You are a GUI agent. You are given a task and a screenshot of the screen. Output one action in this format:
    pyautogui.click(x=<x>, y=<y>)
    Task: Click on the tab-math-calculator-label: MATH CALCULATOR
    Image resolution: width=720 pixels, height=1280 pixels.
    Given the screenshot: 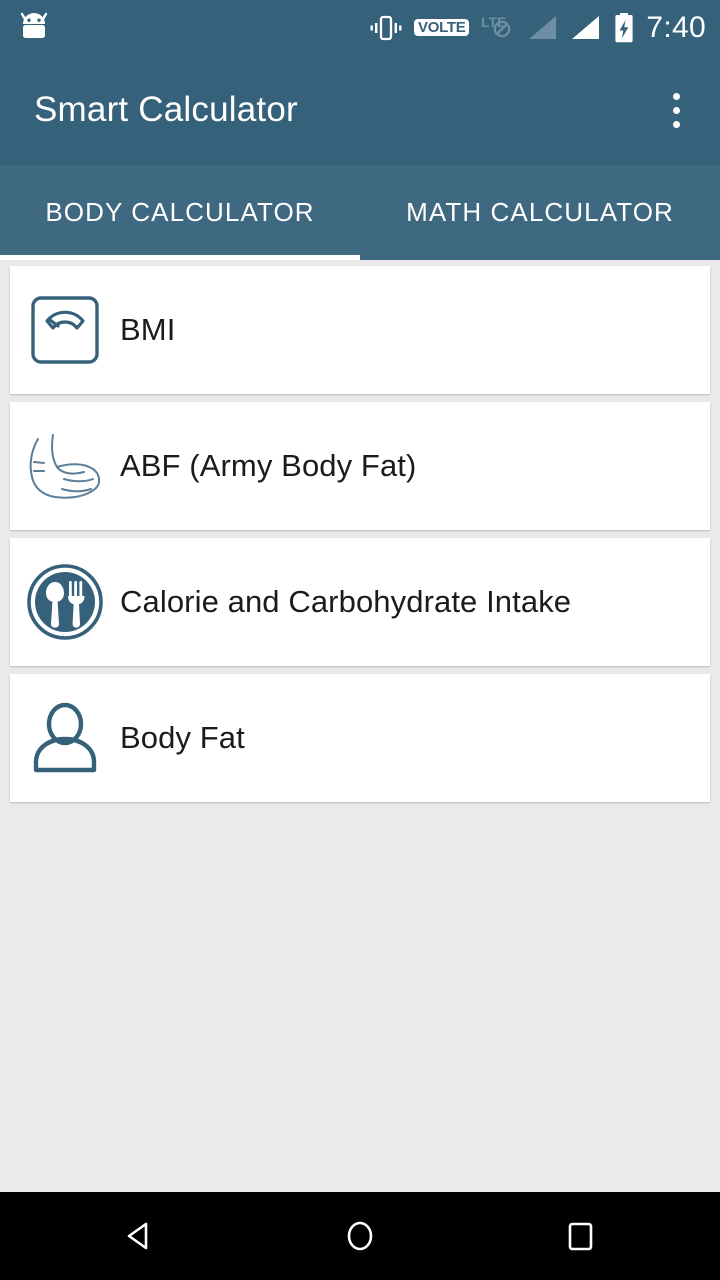 What is the action you would take?
    pyautogui.click(x=540, y=212)
    